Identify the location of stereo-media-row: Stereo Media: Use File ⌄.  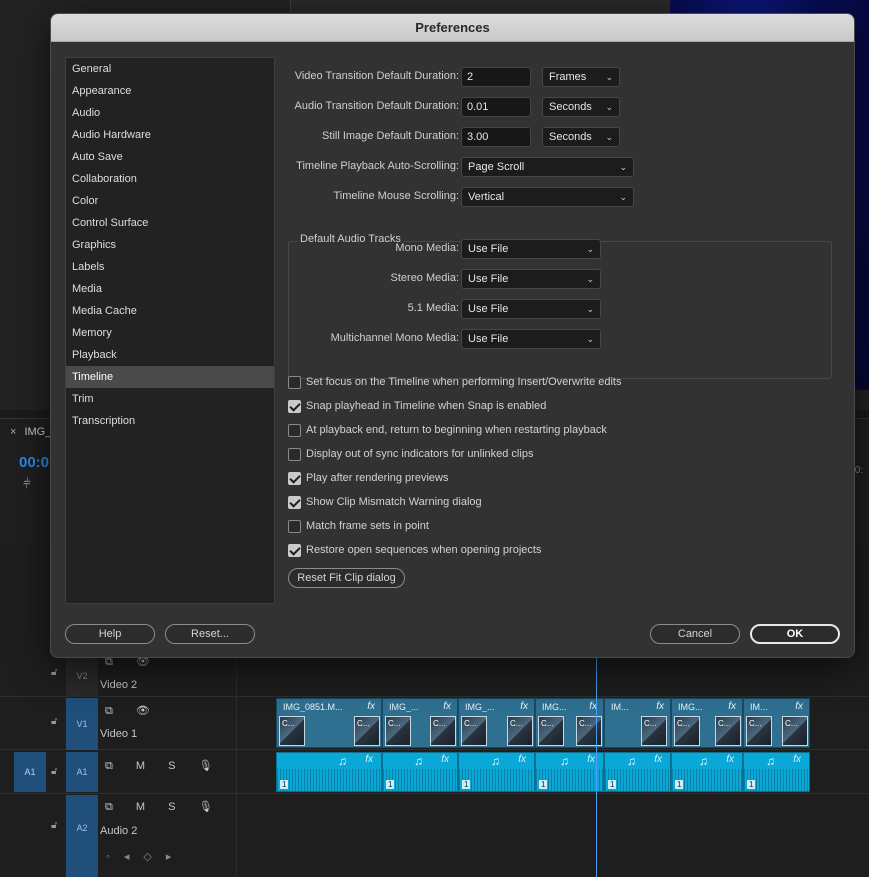
(567, 279).